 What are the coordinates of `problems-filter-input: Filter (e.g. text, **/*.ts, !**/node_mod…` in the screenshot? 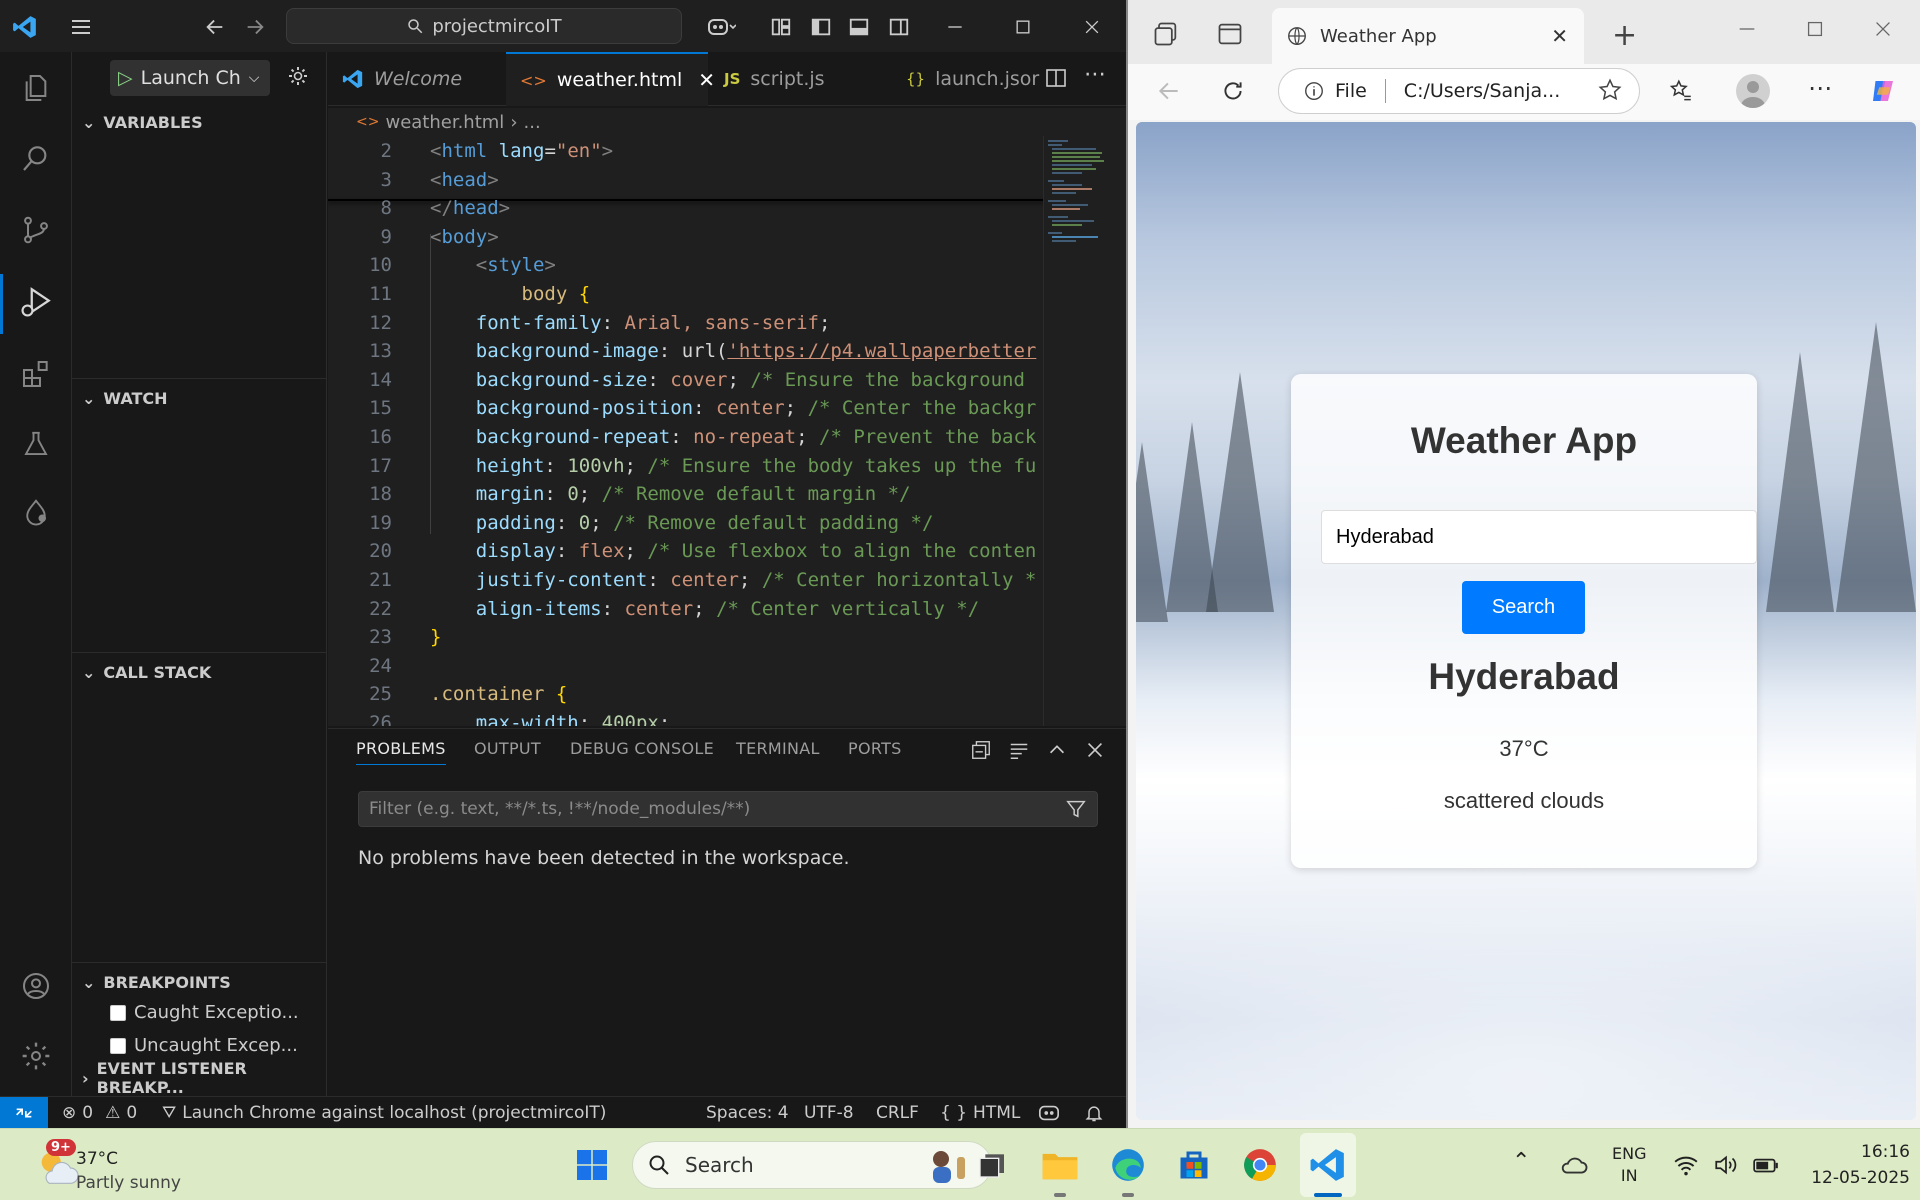 It's located at (728, 809).